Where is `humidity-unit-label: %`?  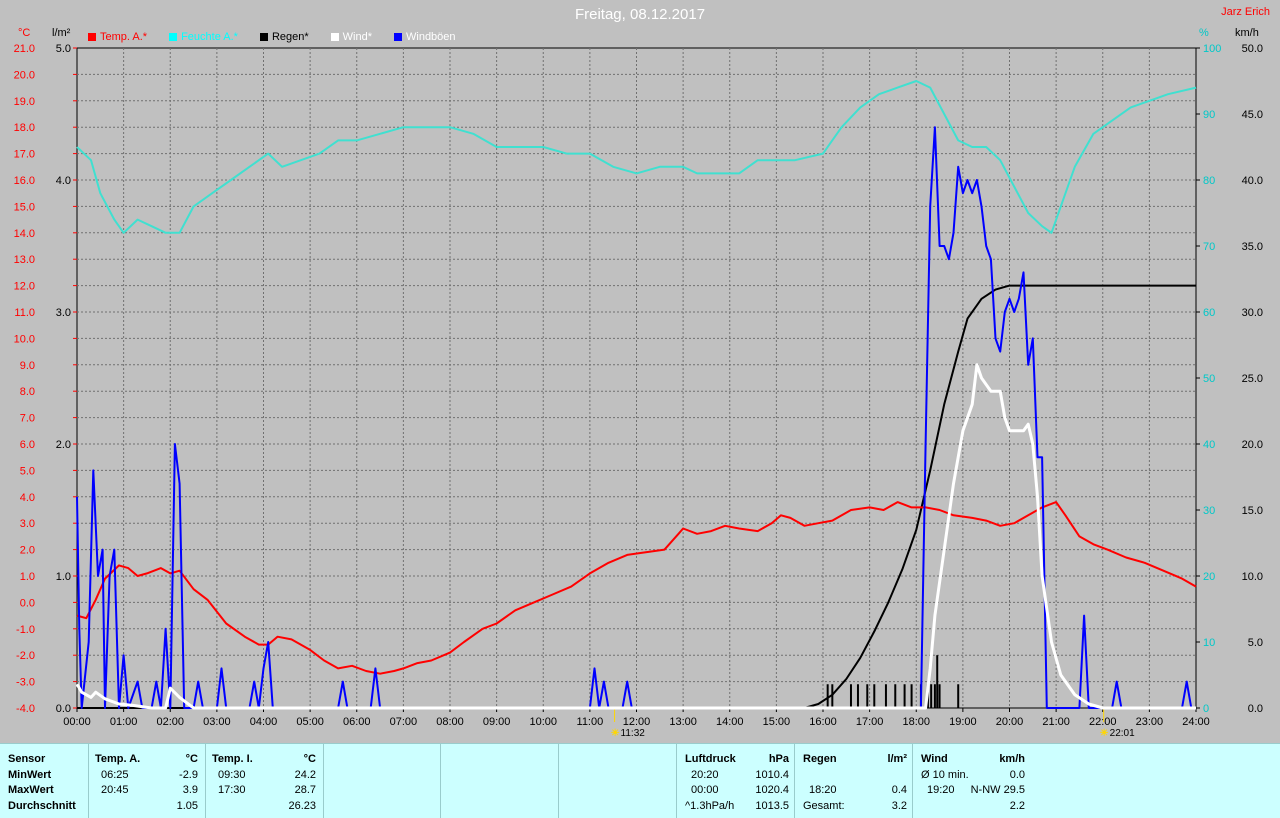
humidity-unit-label: % is located at coordinates (1204, 33).